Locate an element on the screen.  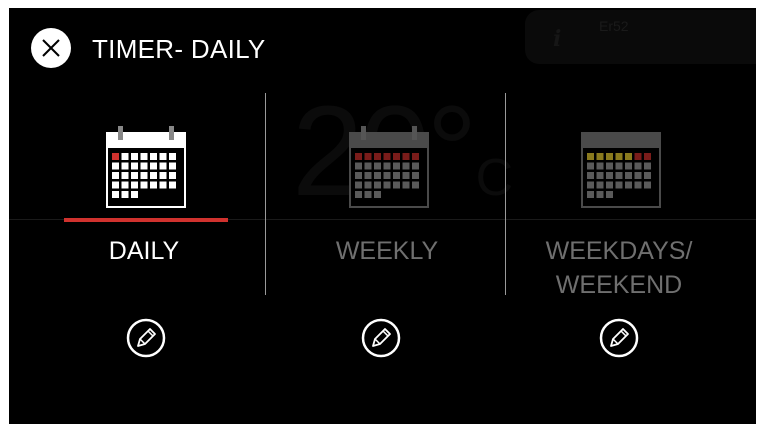
info-icon: i is located at coordinates (557, 39).